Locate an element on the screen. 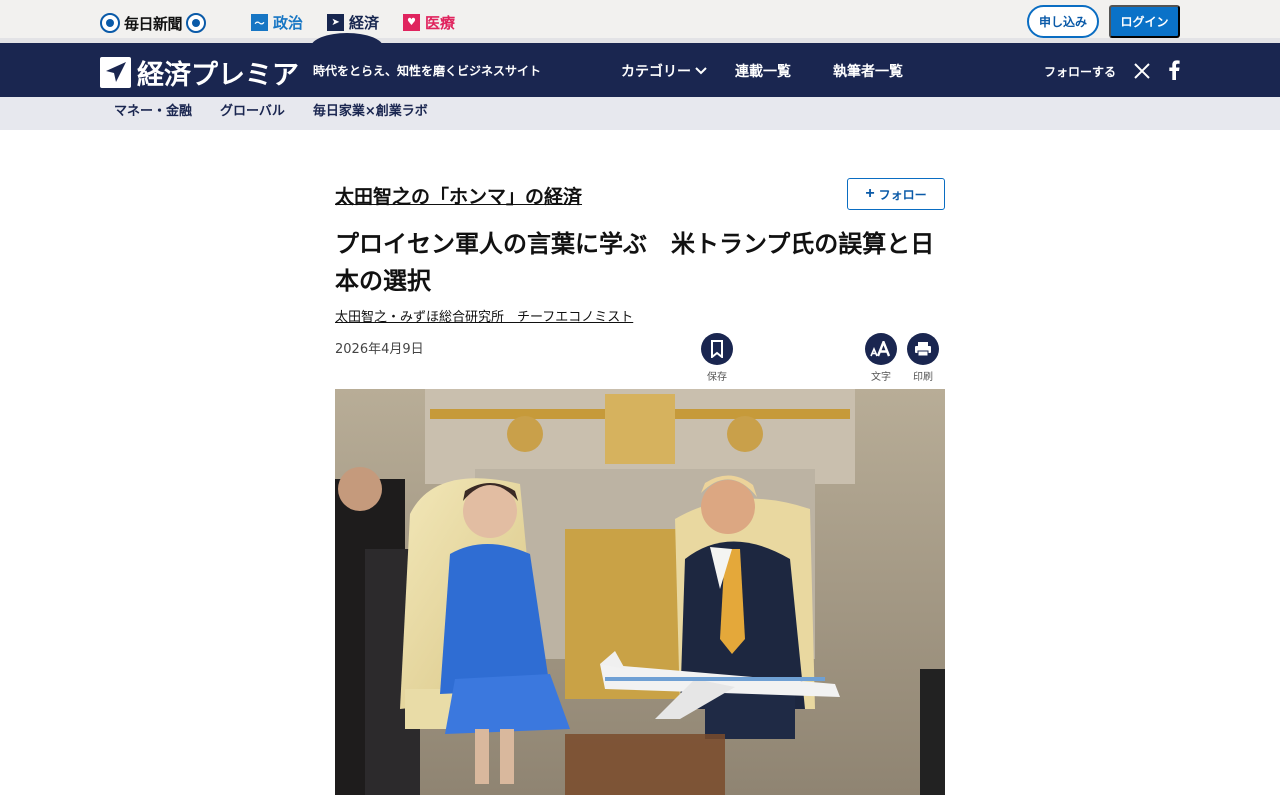 The image size is (1280, 800). article-headline: プロイセン軍人の言葉に学ぶ 米トランプ氏の誤算と日本の選択 is located at coordinates (635, 262).